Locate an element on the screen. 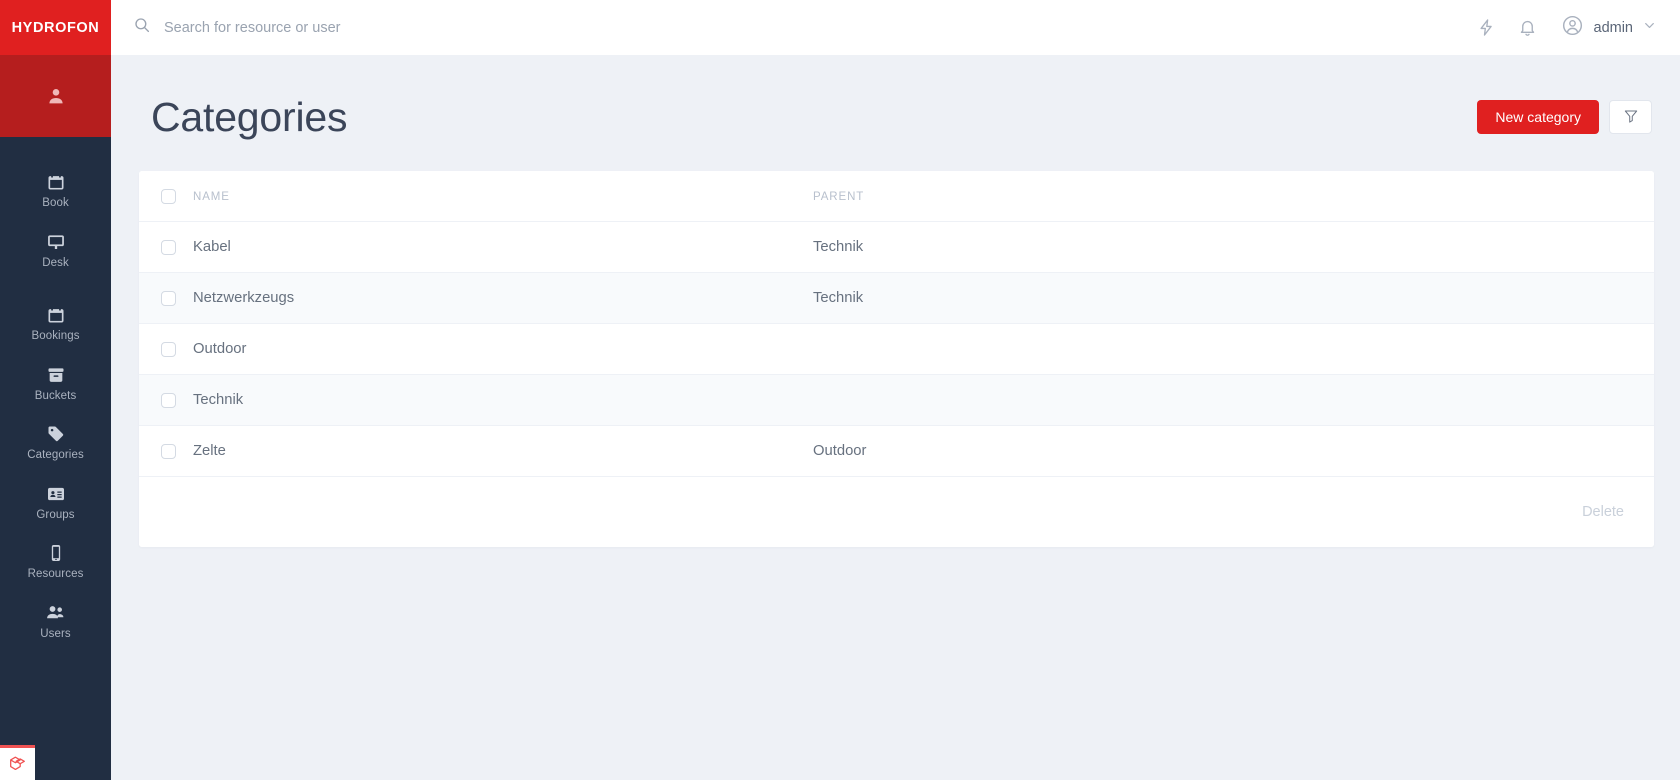  nav-divider-gap is located at coordinates (55, 287).